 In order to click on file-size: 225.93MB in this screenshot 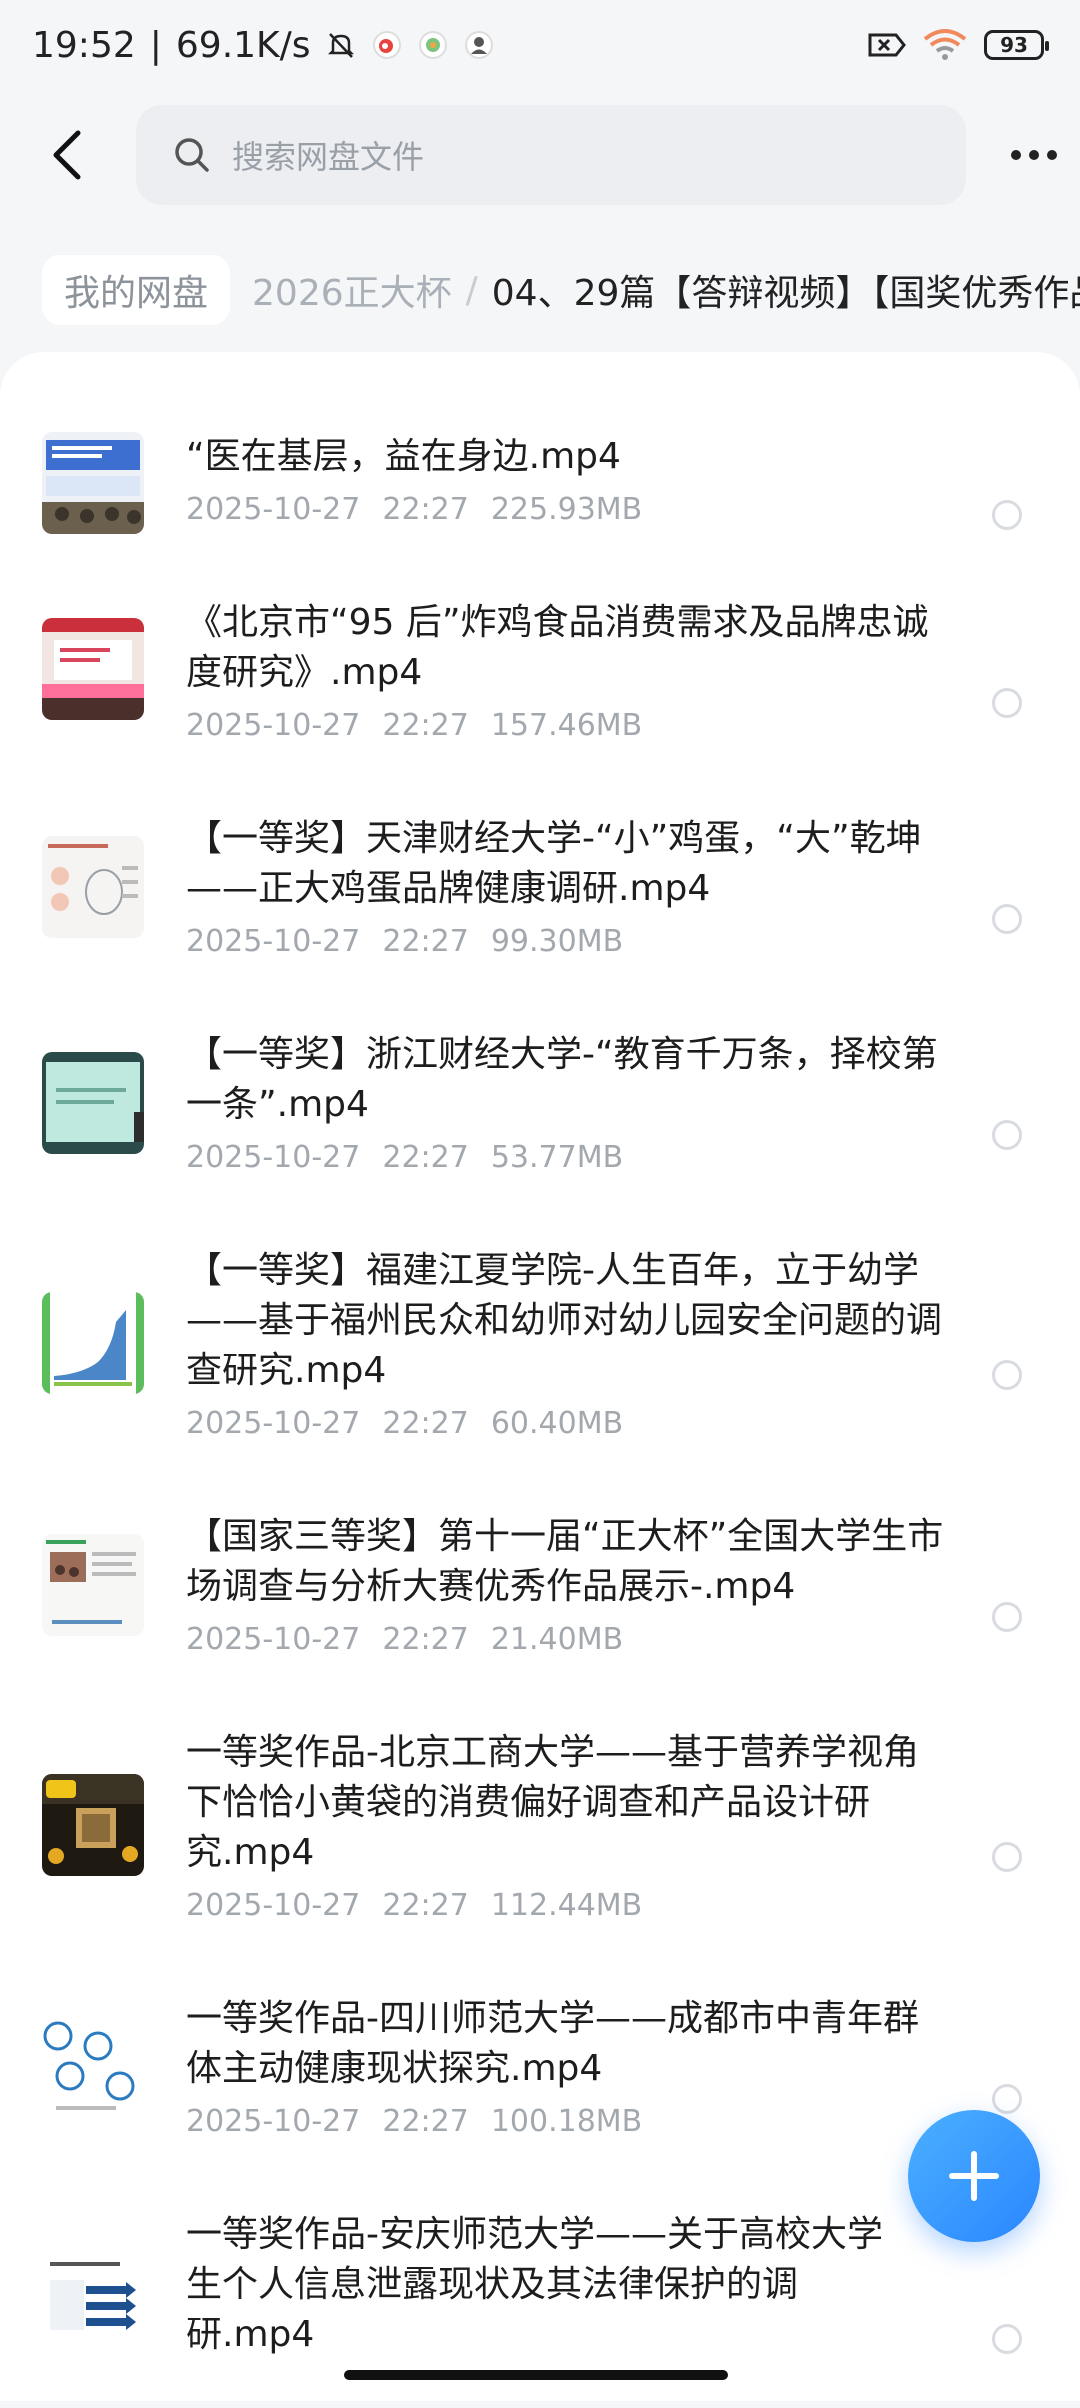, I will do `click(566, 509)`.